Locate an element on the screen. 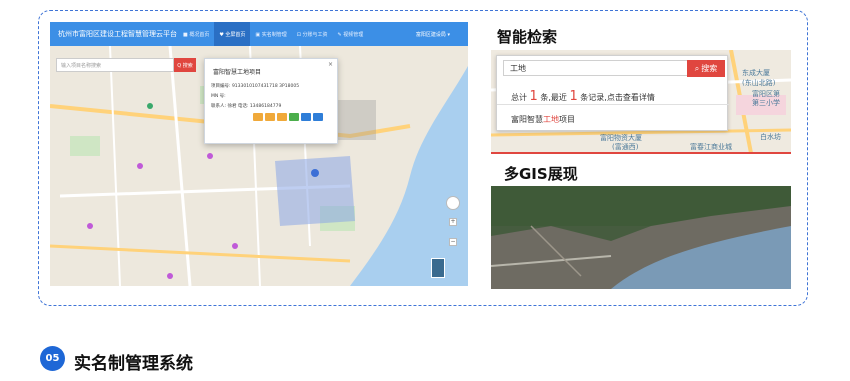 This screenshot has width=850, height=381. zoom-in-icon: + is located at coordinates (453, 222).